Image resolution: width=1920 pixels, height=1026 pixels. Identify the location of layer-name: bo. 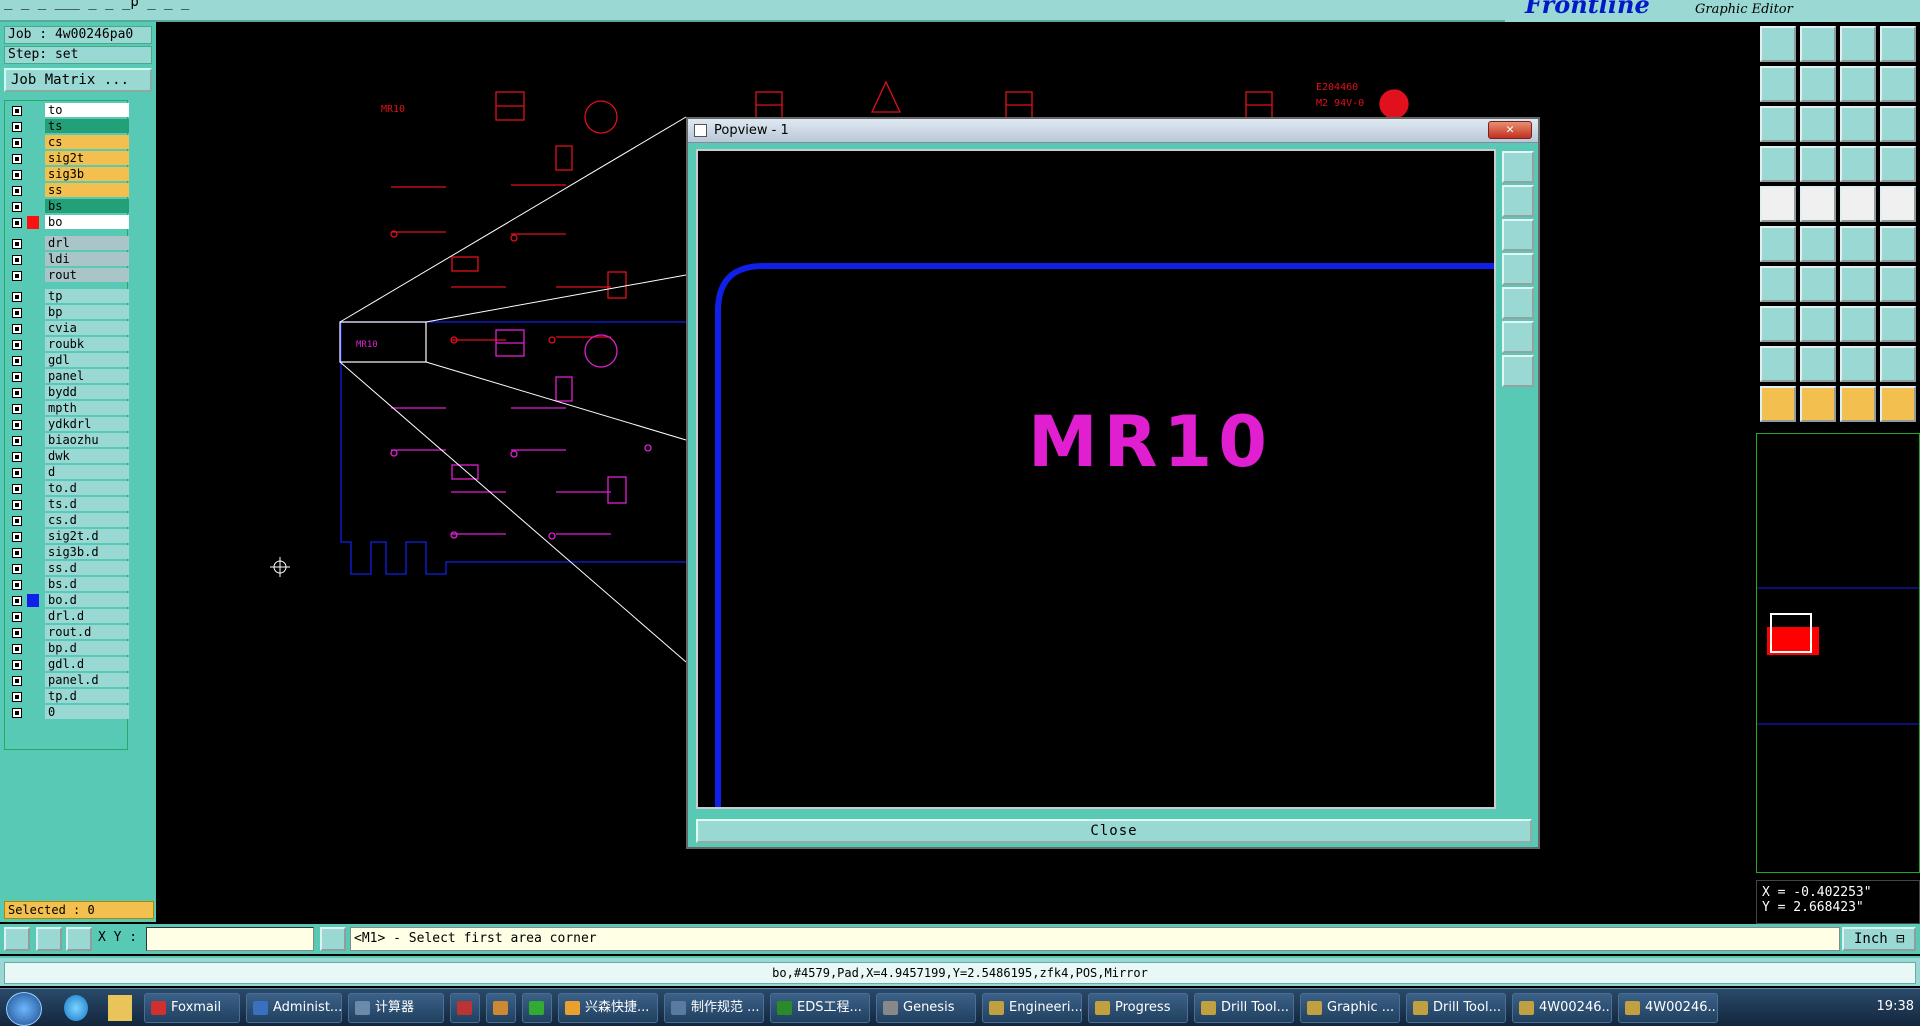
(87, 222).